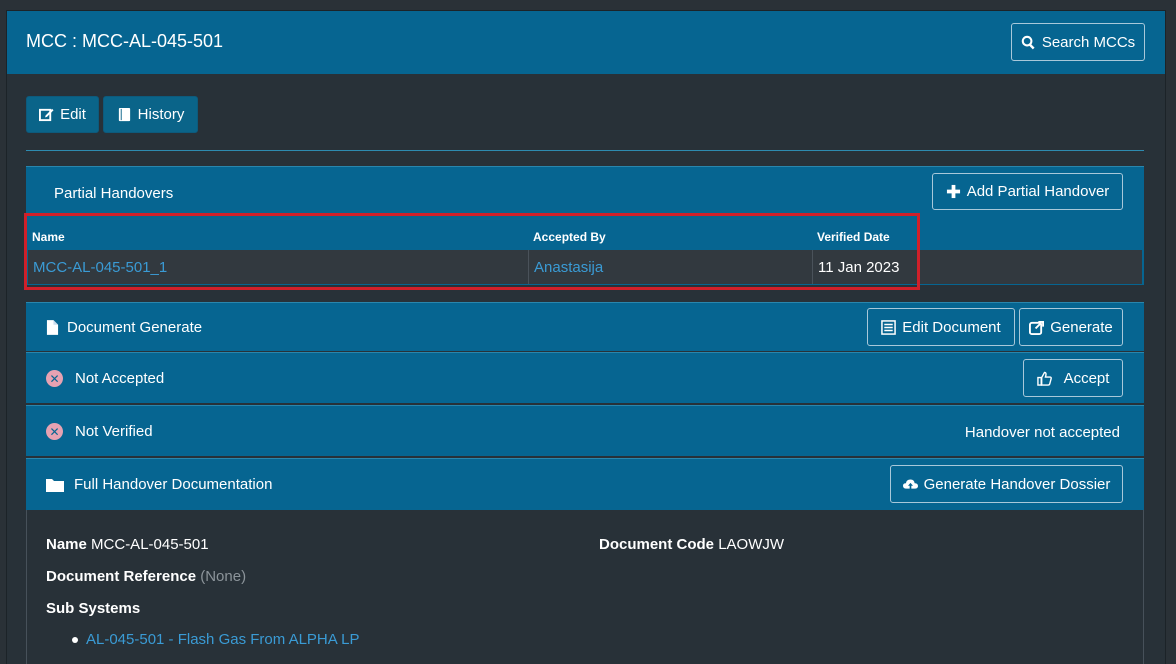  Describe the element at coordinates (953, 191) in the screenshot. I see `plus-icon` at that location.